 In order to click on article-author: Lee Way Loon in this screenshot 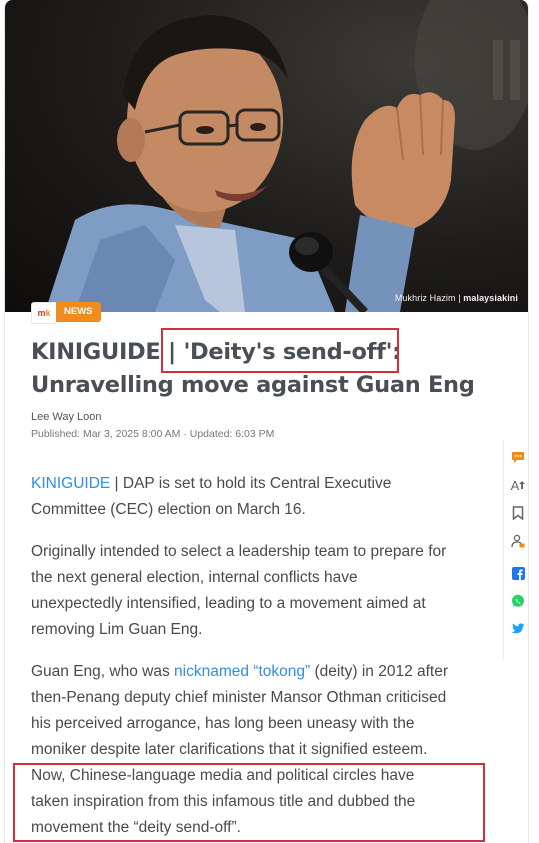, I will do `click(66, 417)`.